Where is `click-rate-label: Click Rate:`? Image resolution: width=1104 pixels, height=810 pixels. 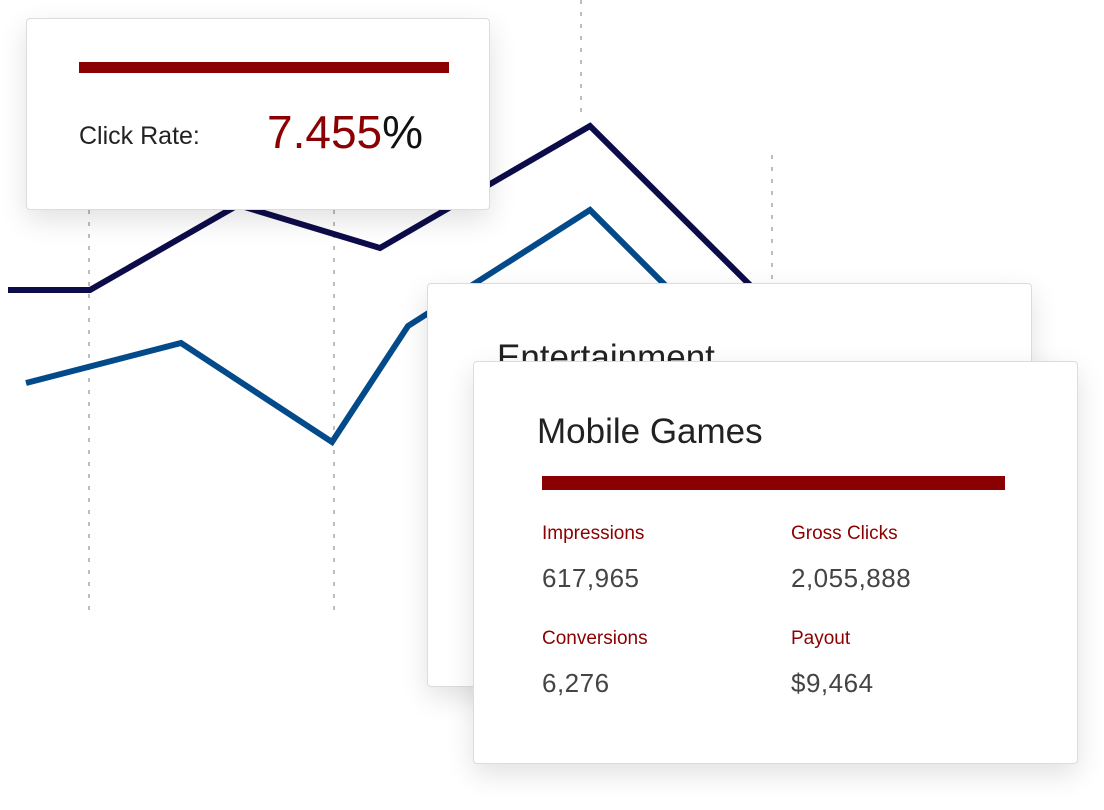
click-rate-label: Click Rate: is located at coordinates (139, 136).